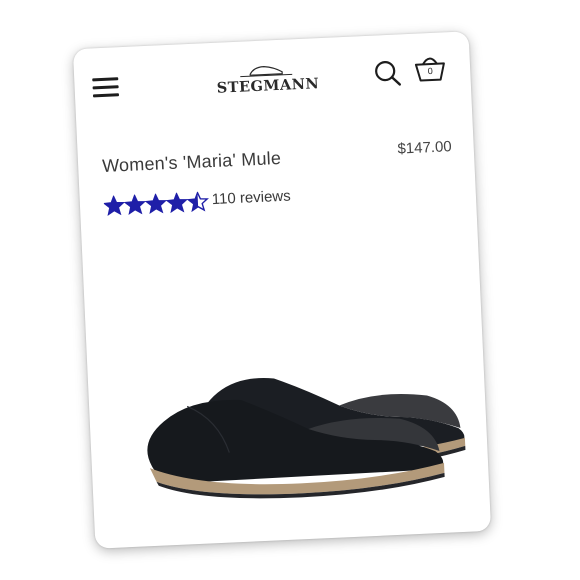 This screenshot has height=580, width=580. I want to click on site-header: STEGMANN 0, so click(272, 80).